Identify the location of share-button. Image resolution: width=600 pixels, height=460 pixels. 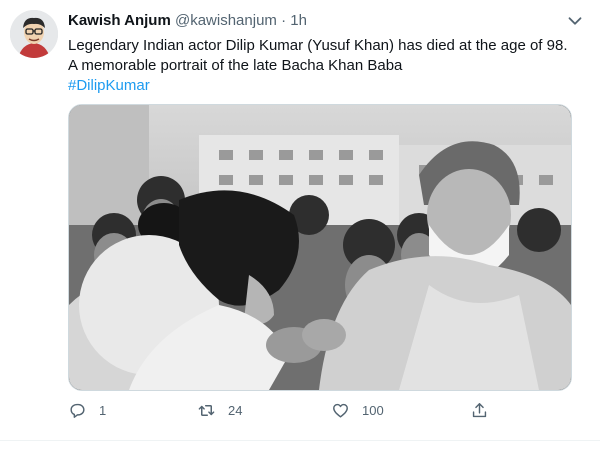
(485, 410).